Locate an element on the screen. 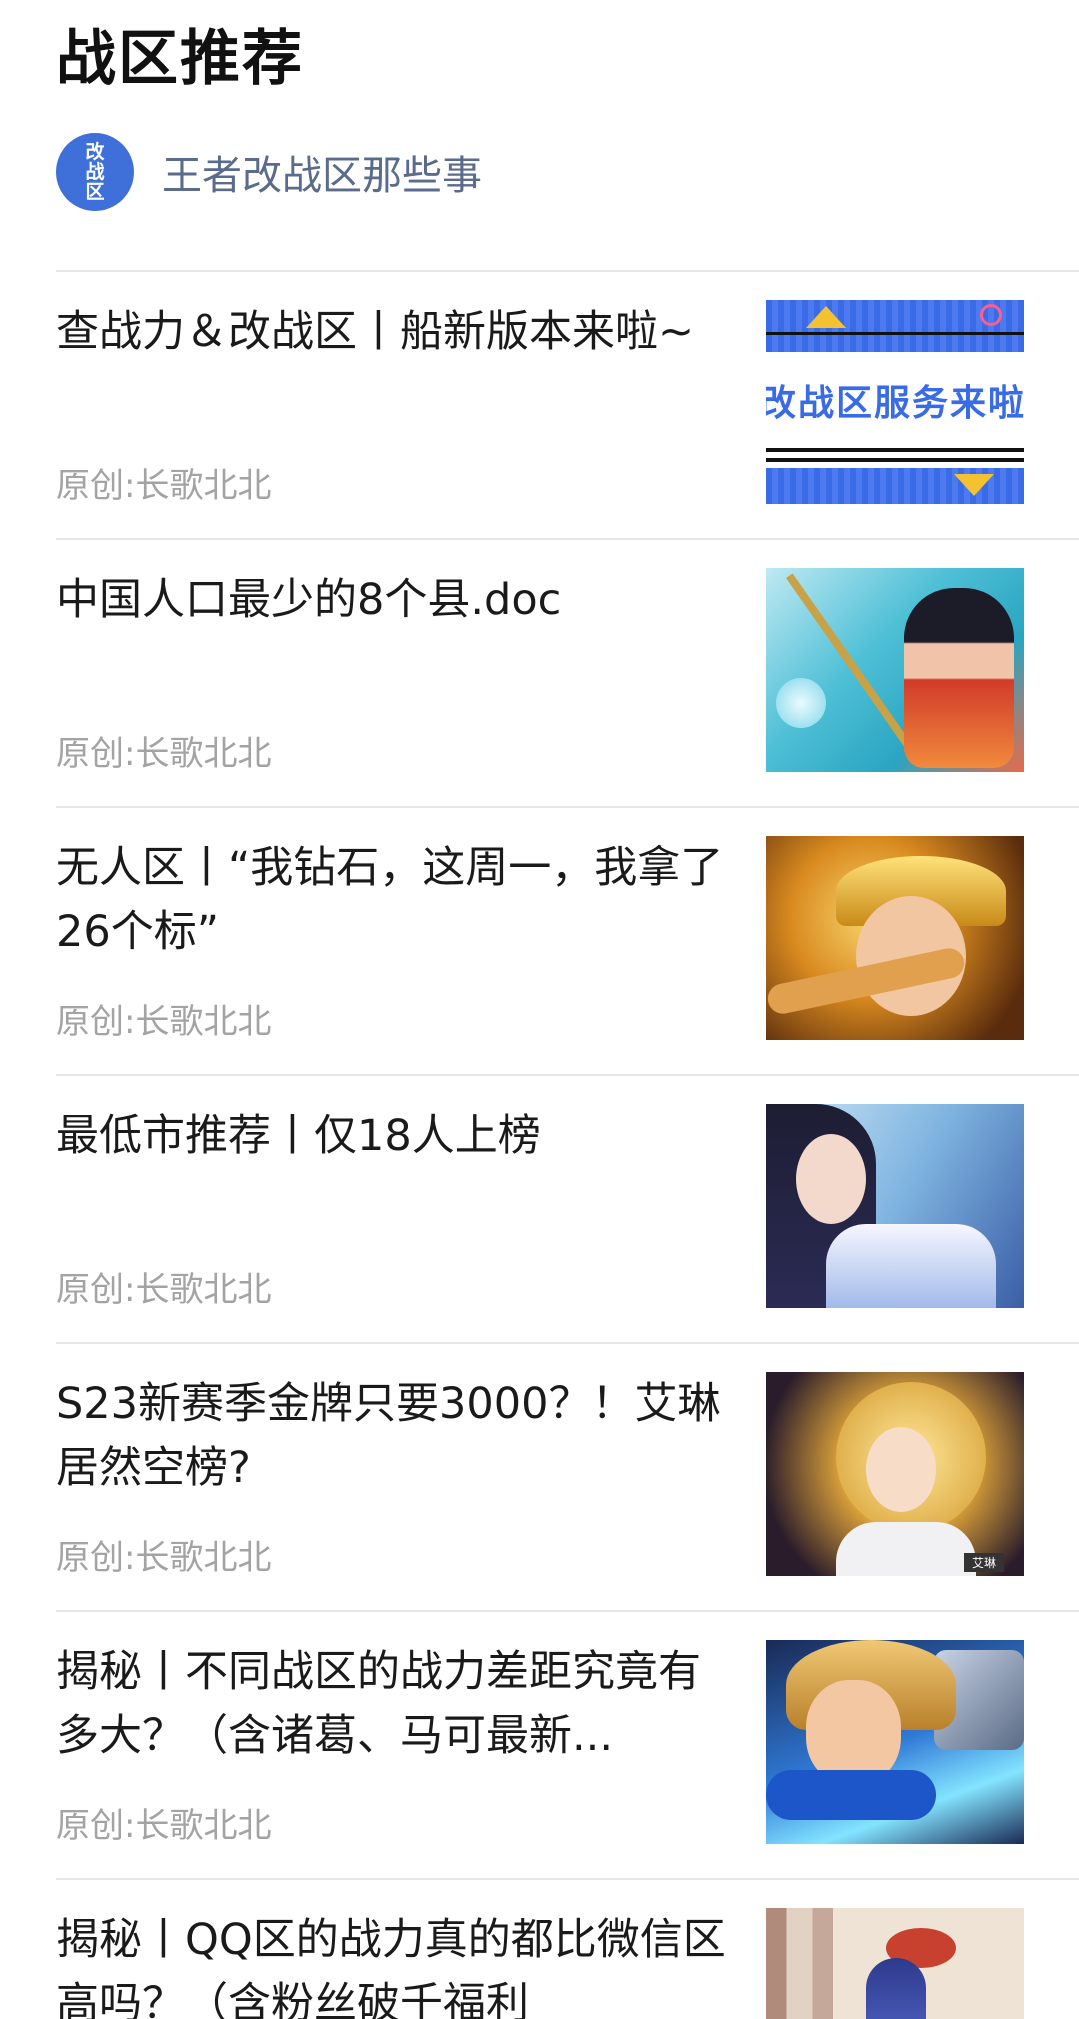 The height and width of the screenshot is (2019, 1079). article-title: S23新赛季金牌只要3000？！艾琳居然空榜? is located at coordinates (396, 1436).